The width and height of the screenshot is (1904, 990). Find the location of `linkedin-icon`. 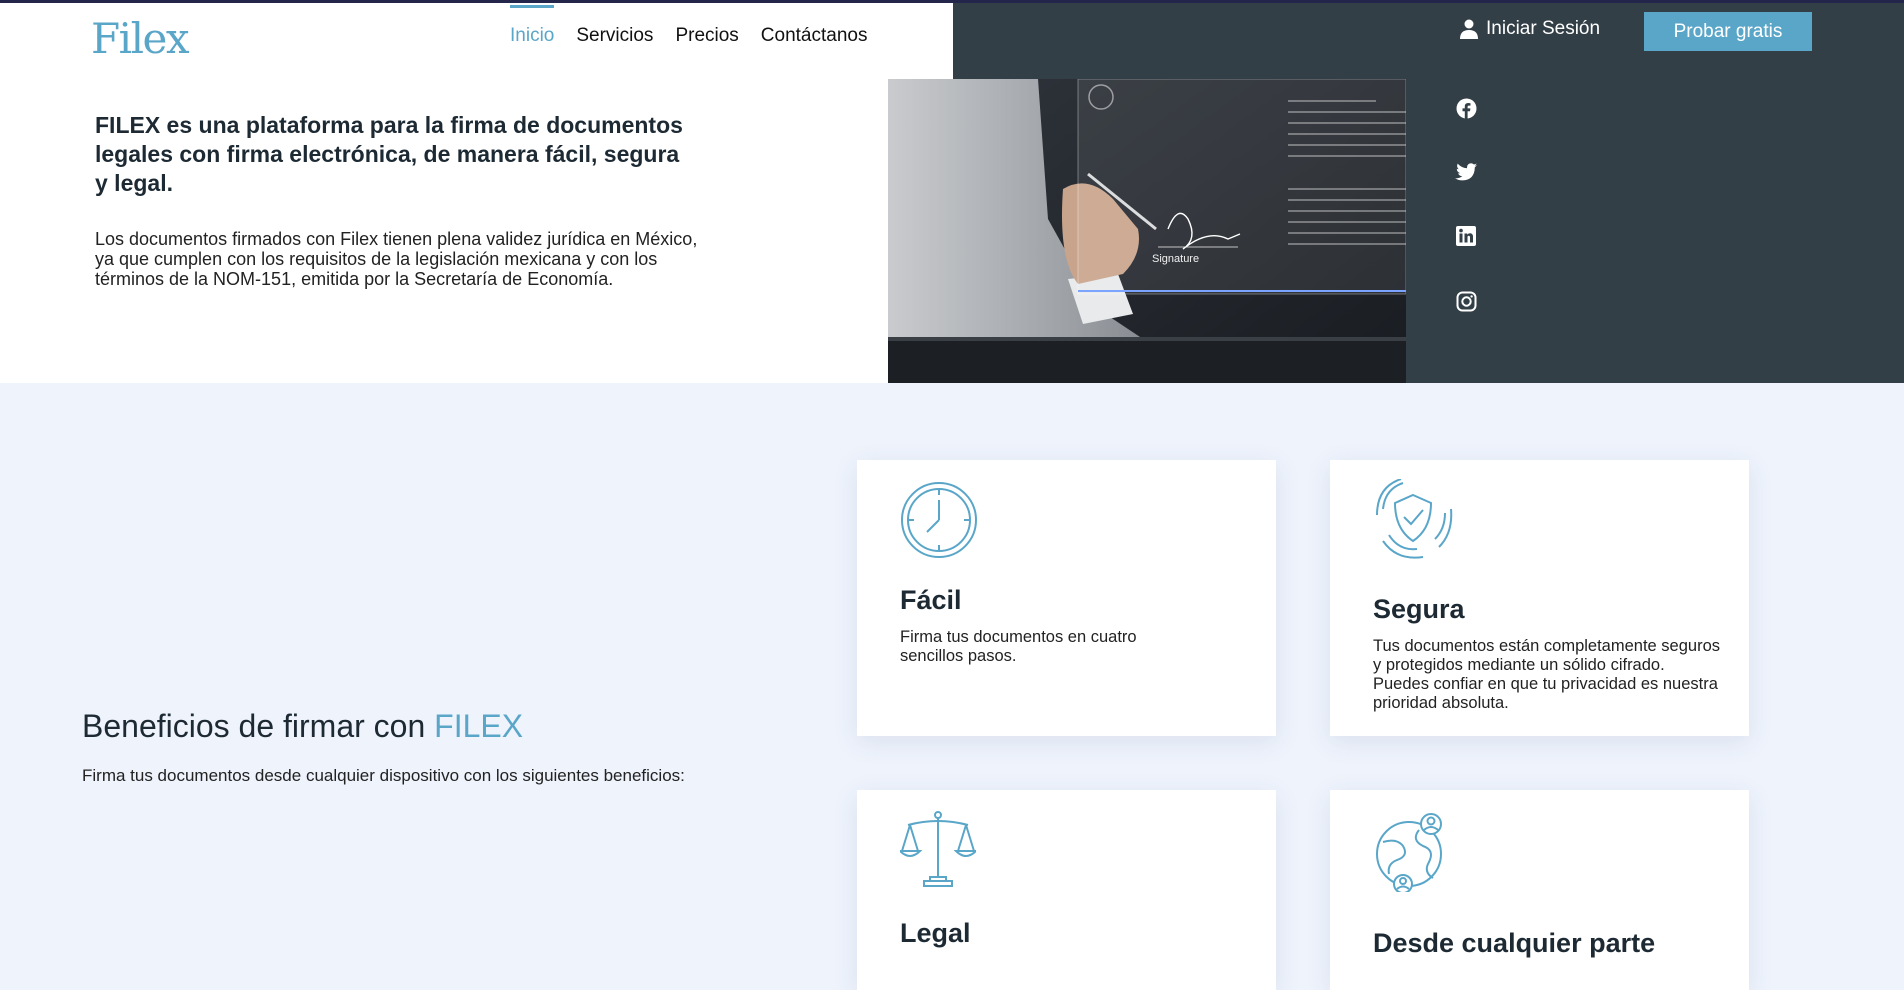

linkedin-icon is located at coordinates (1466, 236).